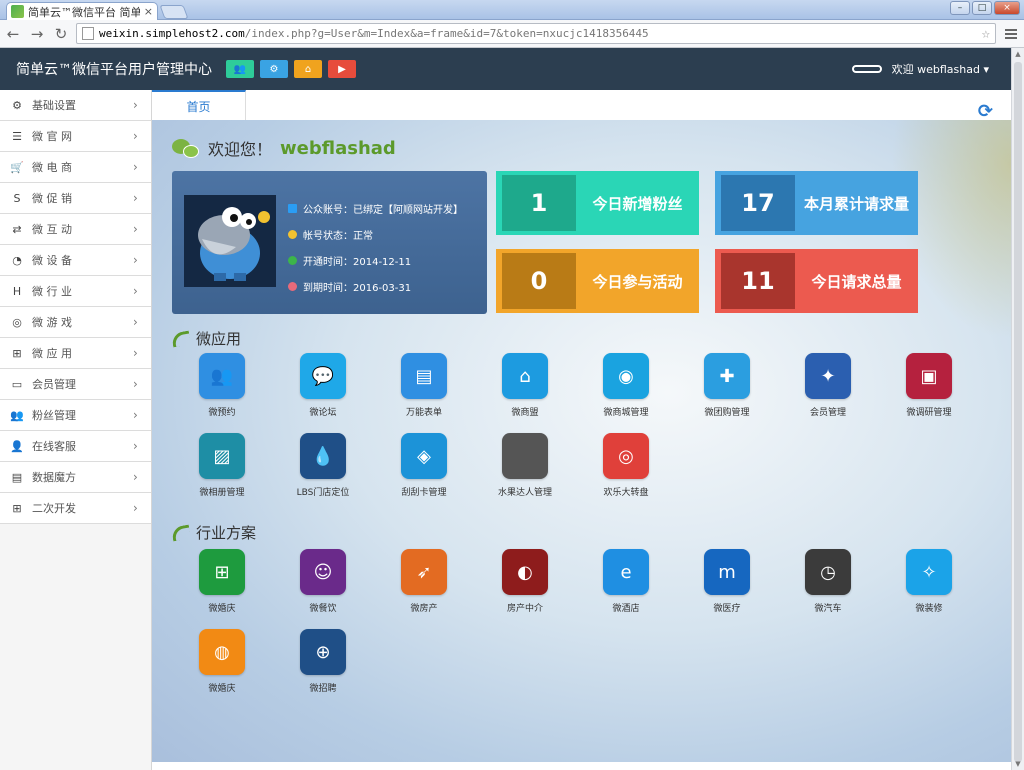 The height and width of the screenshot is (770, 1024). Describe the element at coordinates (323, 385) in the screenshot. I see `app-tile: 💬 微论坛` at that location.